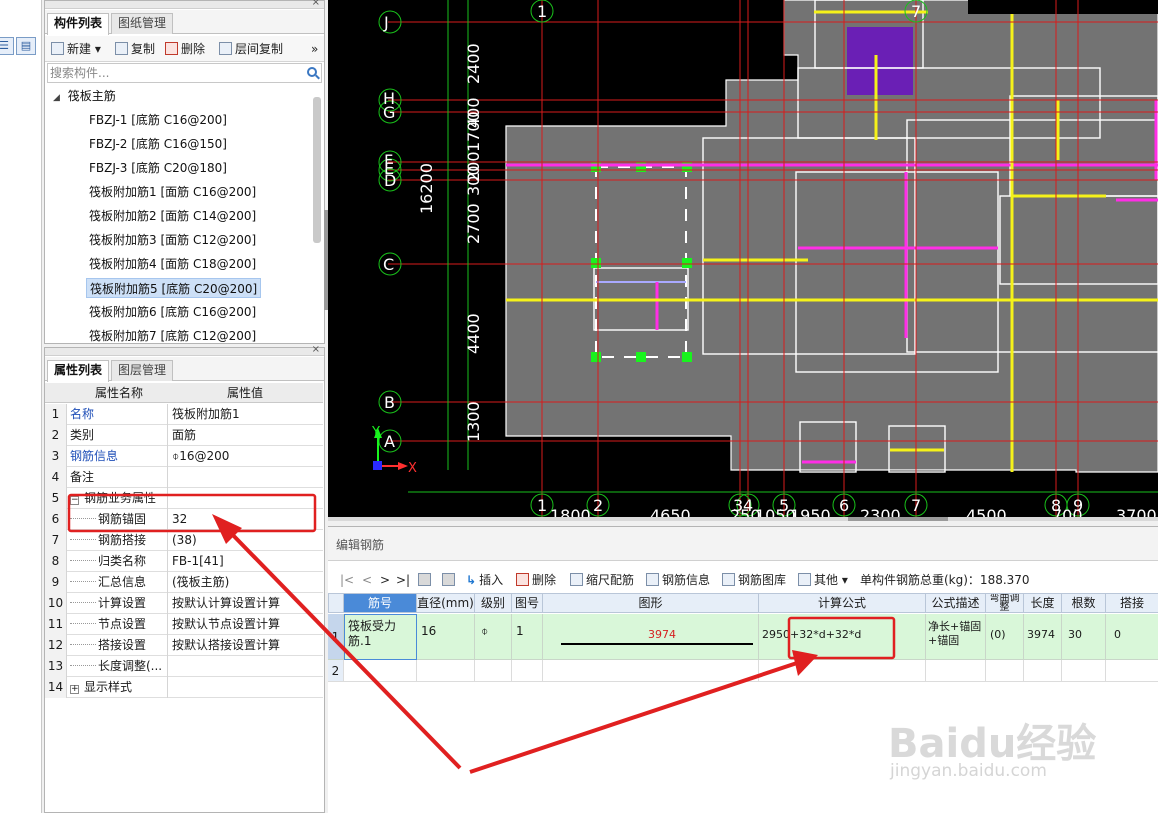 The width and height of the screenshot is (1158, 813). I want to click on col-header-bar-no: 筋号, so click(380, 603).